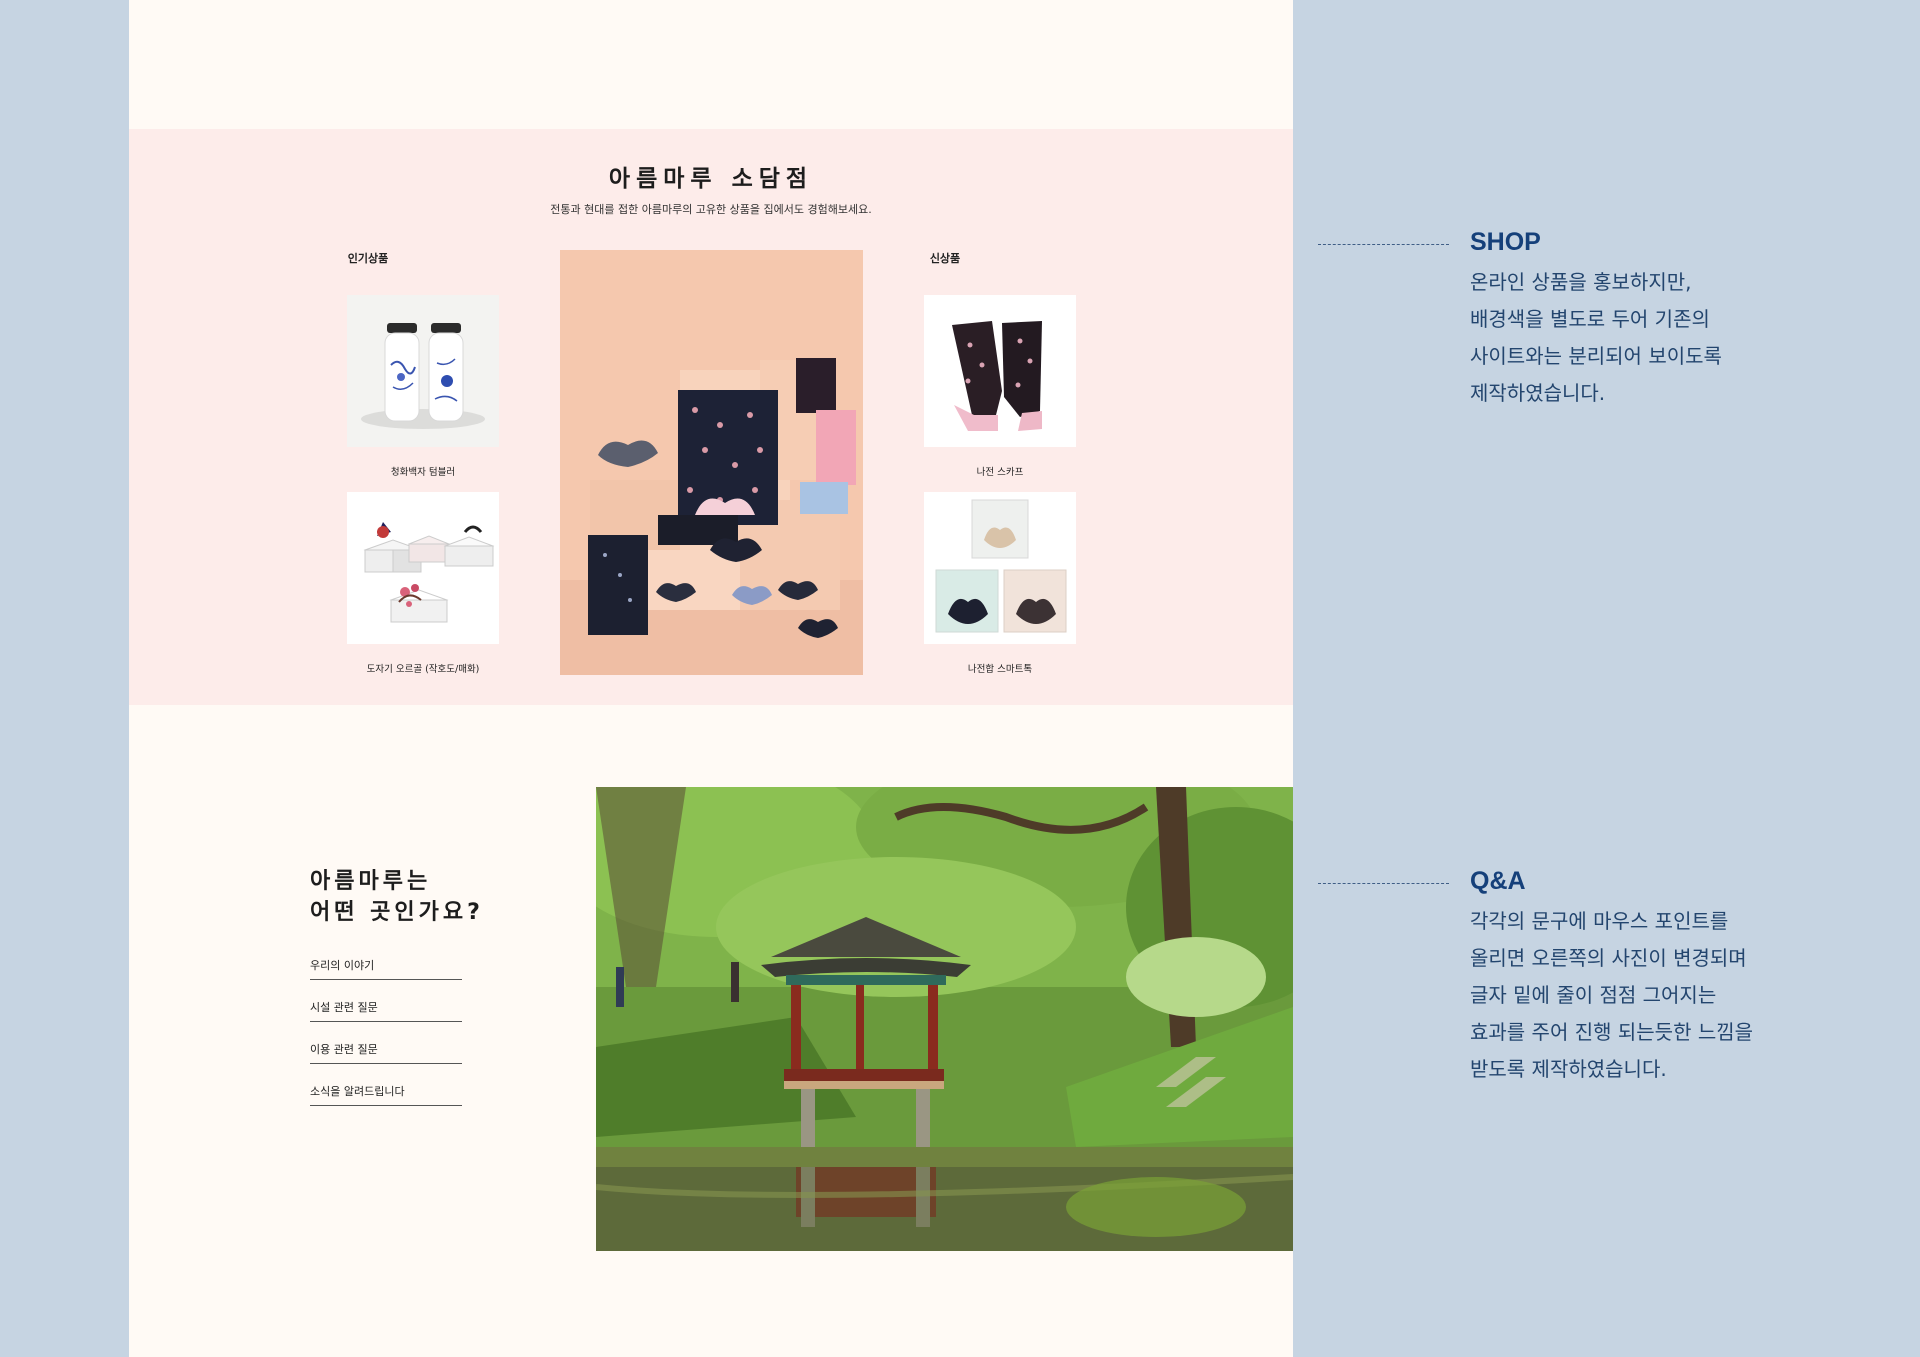 The width and height of the screenshot is (1920, 1357). What do you see at coordinates (386, 1010) in the screenshot?
I see `qa-item-facility: 시설 관련 질문` at bounding box center [386, 1010].